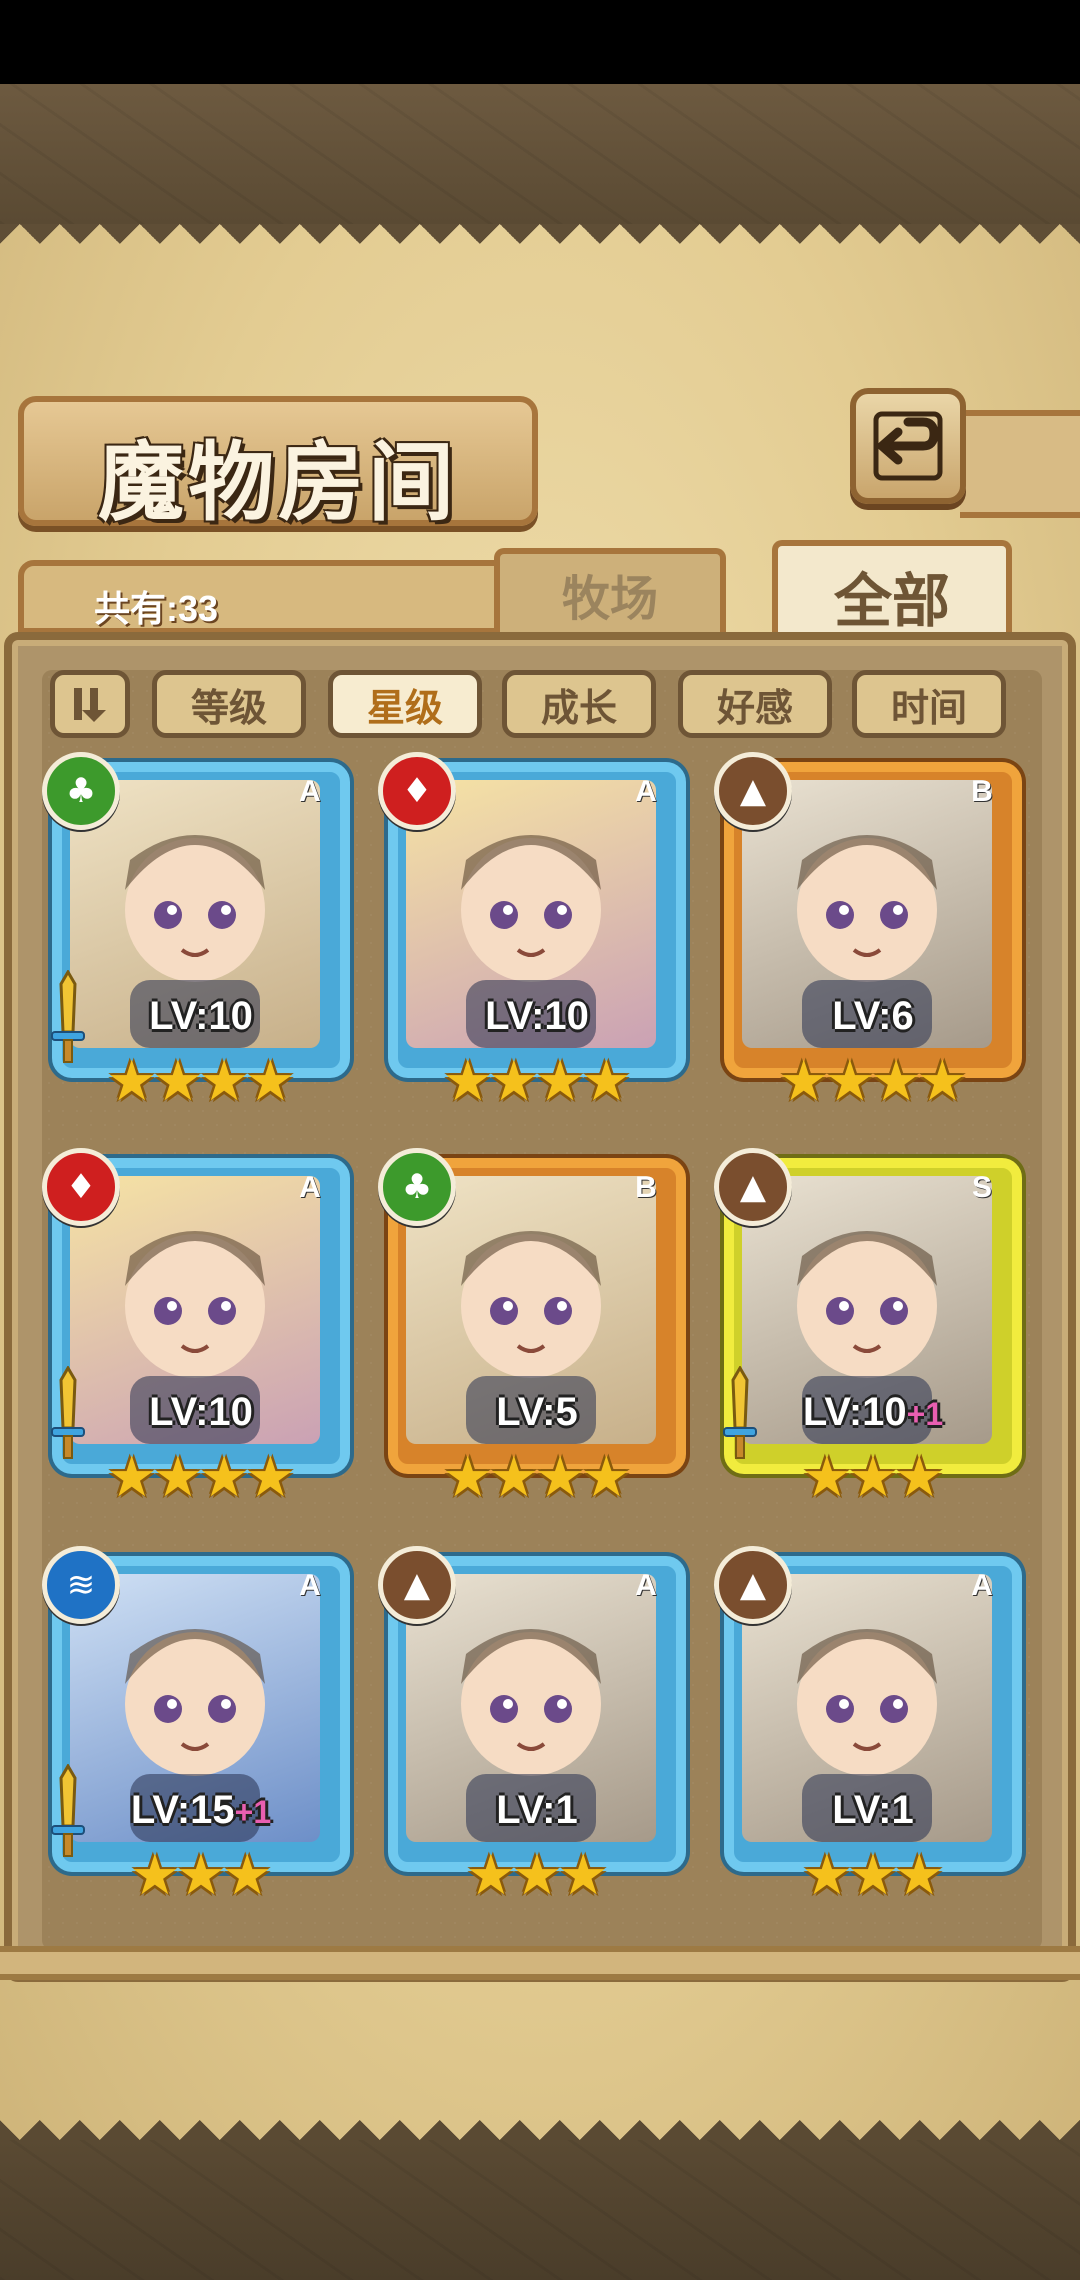 This screenshot has width=1080, height=2280. Describe the element at coordinates (892, 593) in the screenshot. I see `tab-all: 全部` at that location.